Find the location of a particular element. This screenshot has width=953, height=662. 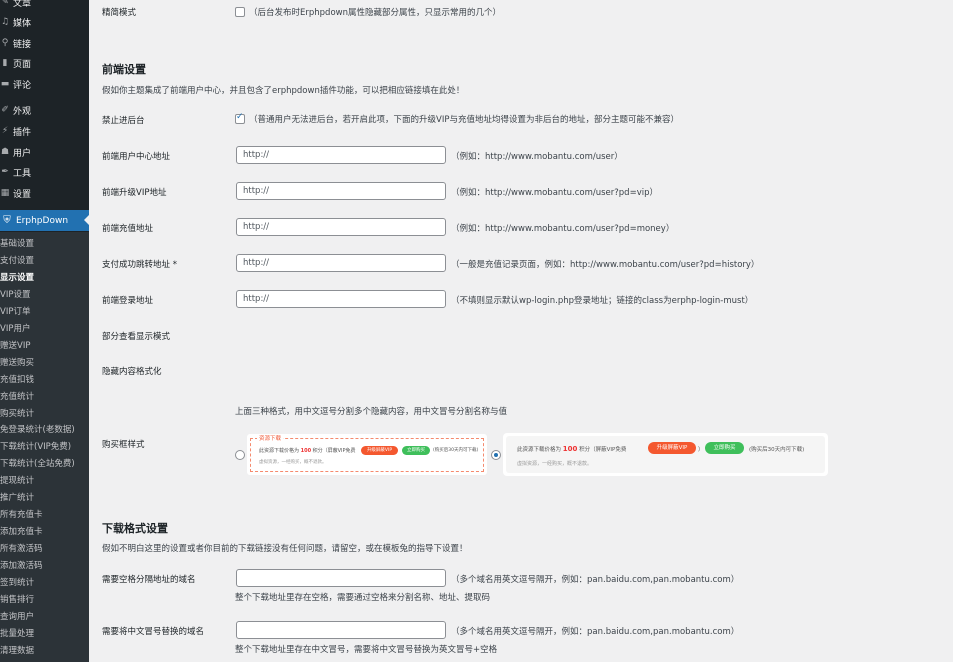

sidebar-item-settings: ▦ 设置 is located at coordinates (44, 193).